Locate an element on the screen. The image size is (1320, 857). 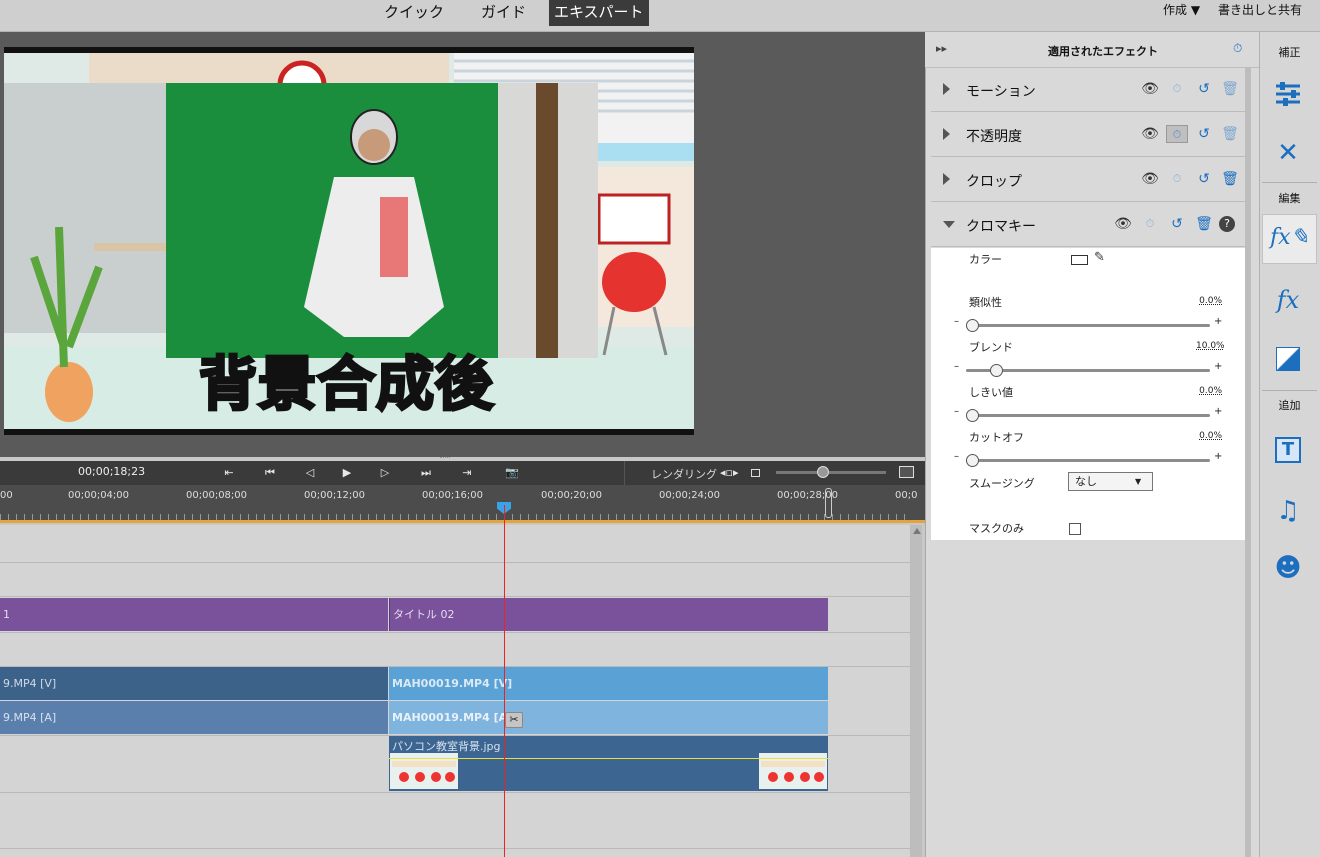
eyedropper-icon: ✎ is located at coordinates (1099, 257).